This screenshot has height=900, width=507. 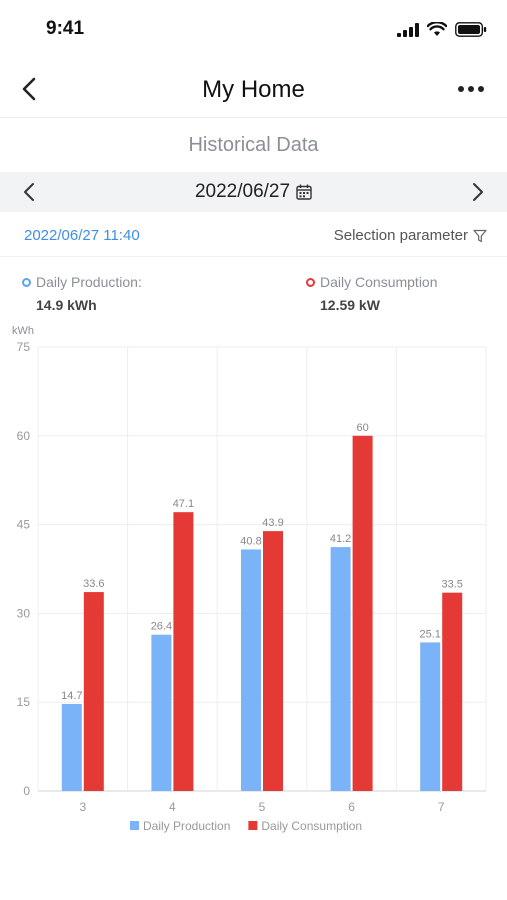 I want to click on x-tick-label: 6, so click(x=351, y=807).